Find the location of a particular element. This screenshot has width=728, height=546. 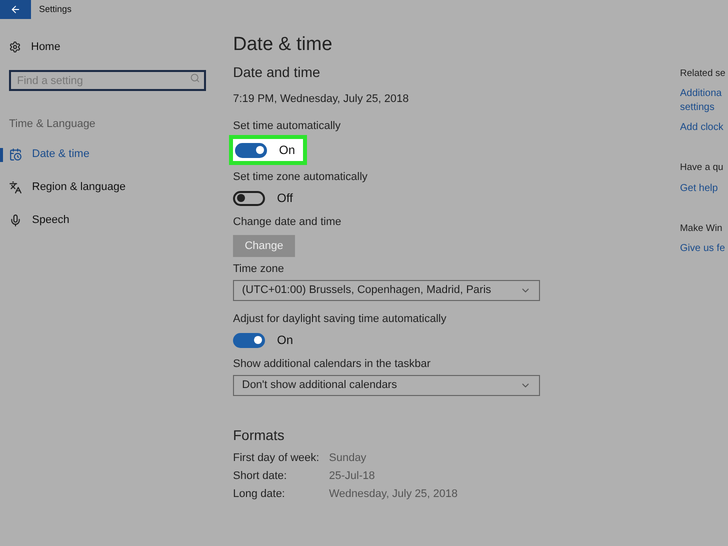

settings-icon is located at coordinates (15, 47).